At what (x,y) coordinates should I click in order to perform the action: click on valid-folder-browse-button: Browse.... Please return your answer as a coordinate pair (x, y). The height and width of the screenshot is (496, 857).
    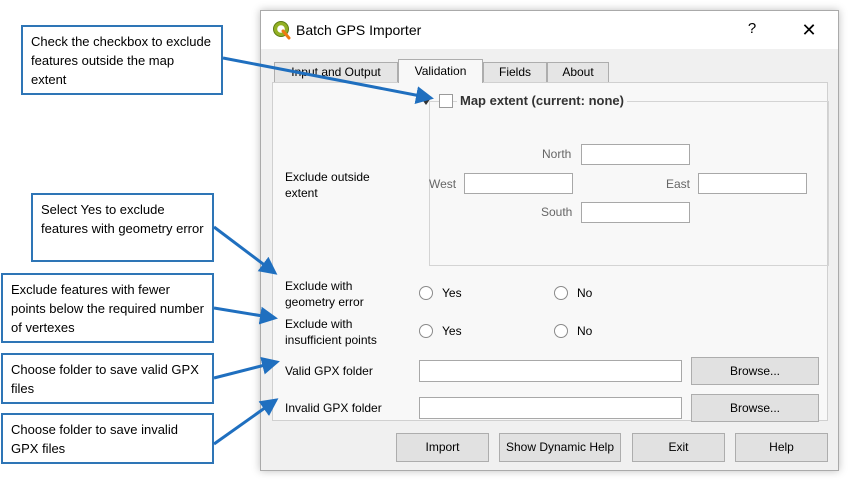
    Looking at the image, I should click on (755, 371).